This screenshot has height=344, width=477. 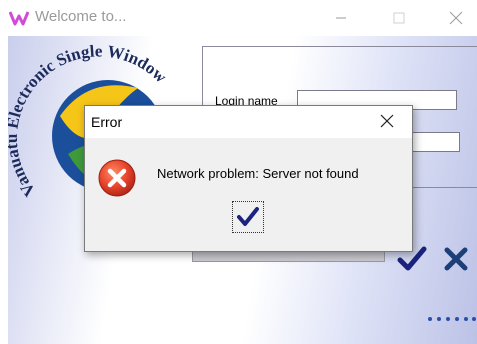 I want to click on cancel-button, so click(x=456, y=259).